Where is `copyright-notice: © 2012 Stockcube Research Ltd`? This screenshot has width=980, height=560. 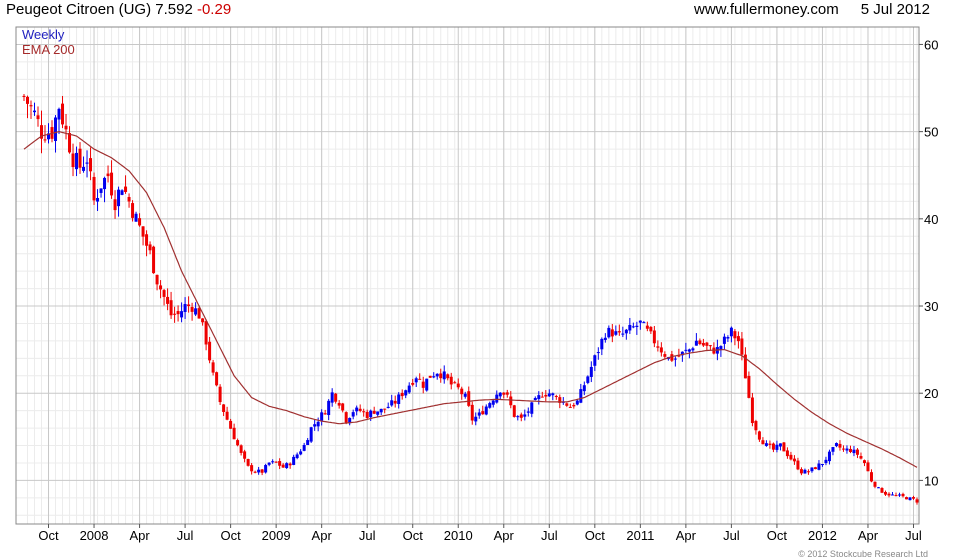 copyright-notice: © 2012 Stockcube Research Ltd is located at coordinates (863, 554).